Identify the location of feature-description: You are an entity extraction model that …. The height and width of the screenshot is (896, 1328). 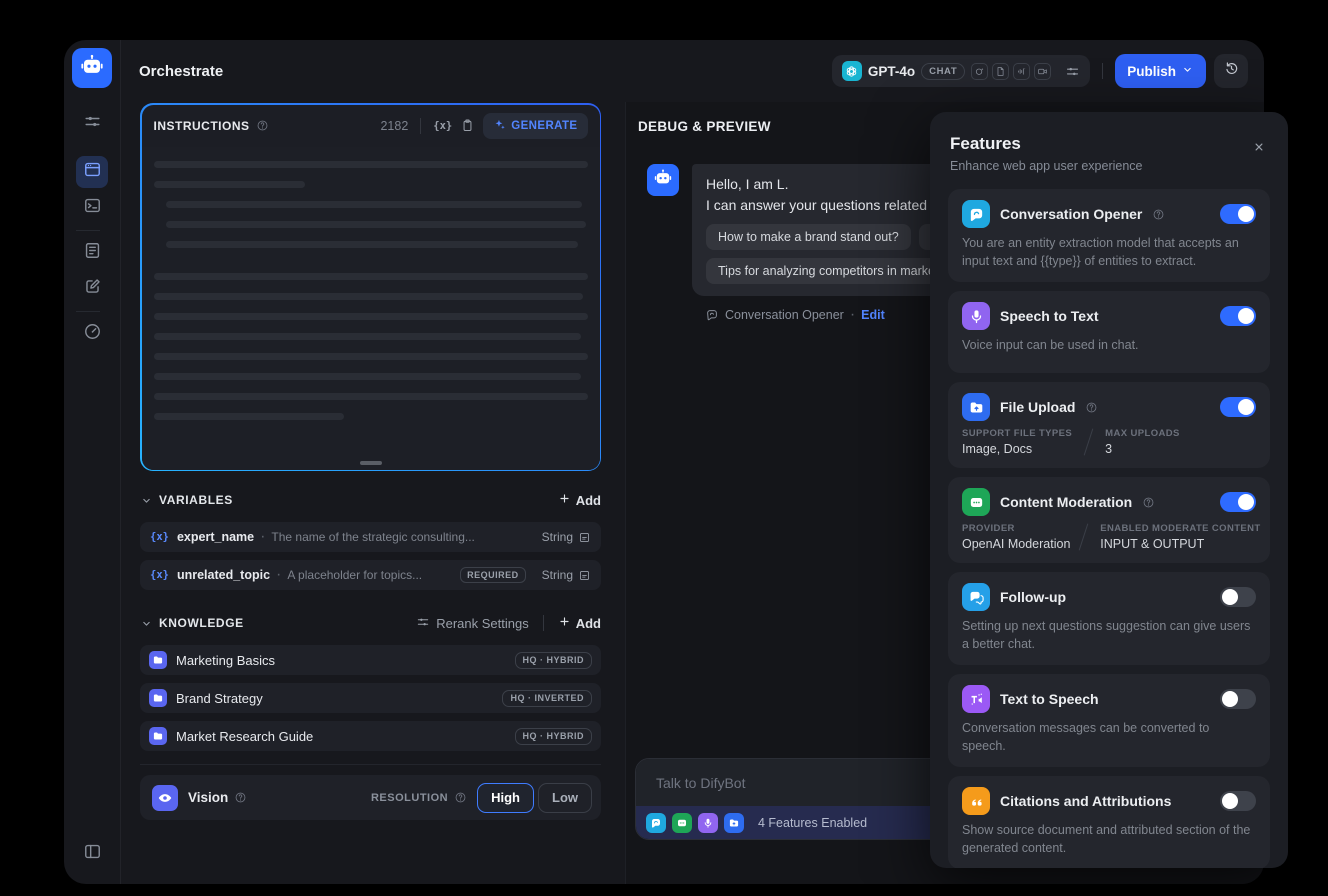
(1100, 252).